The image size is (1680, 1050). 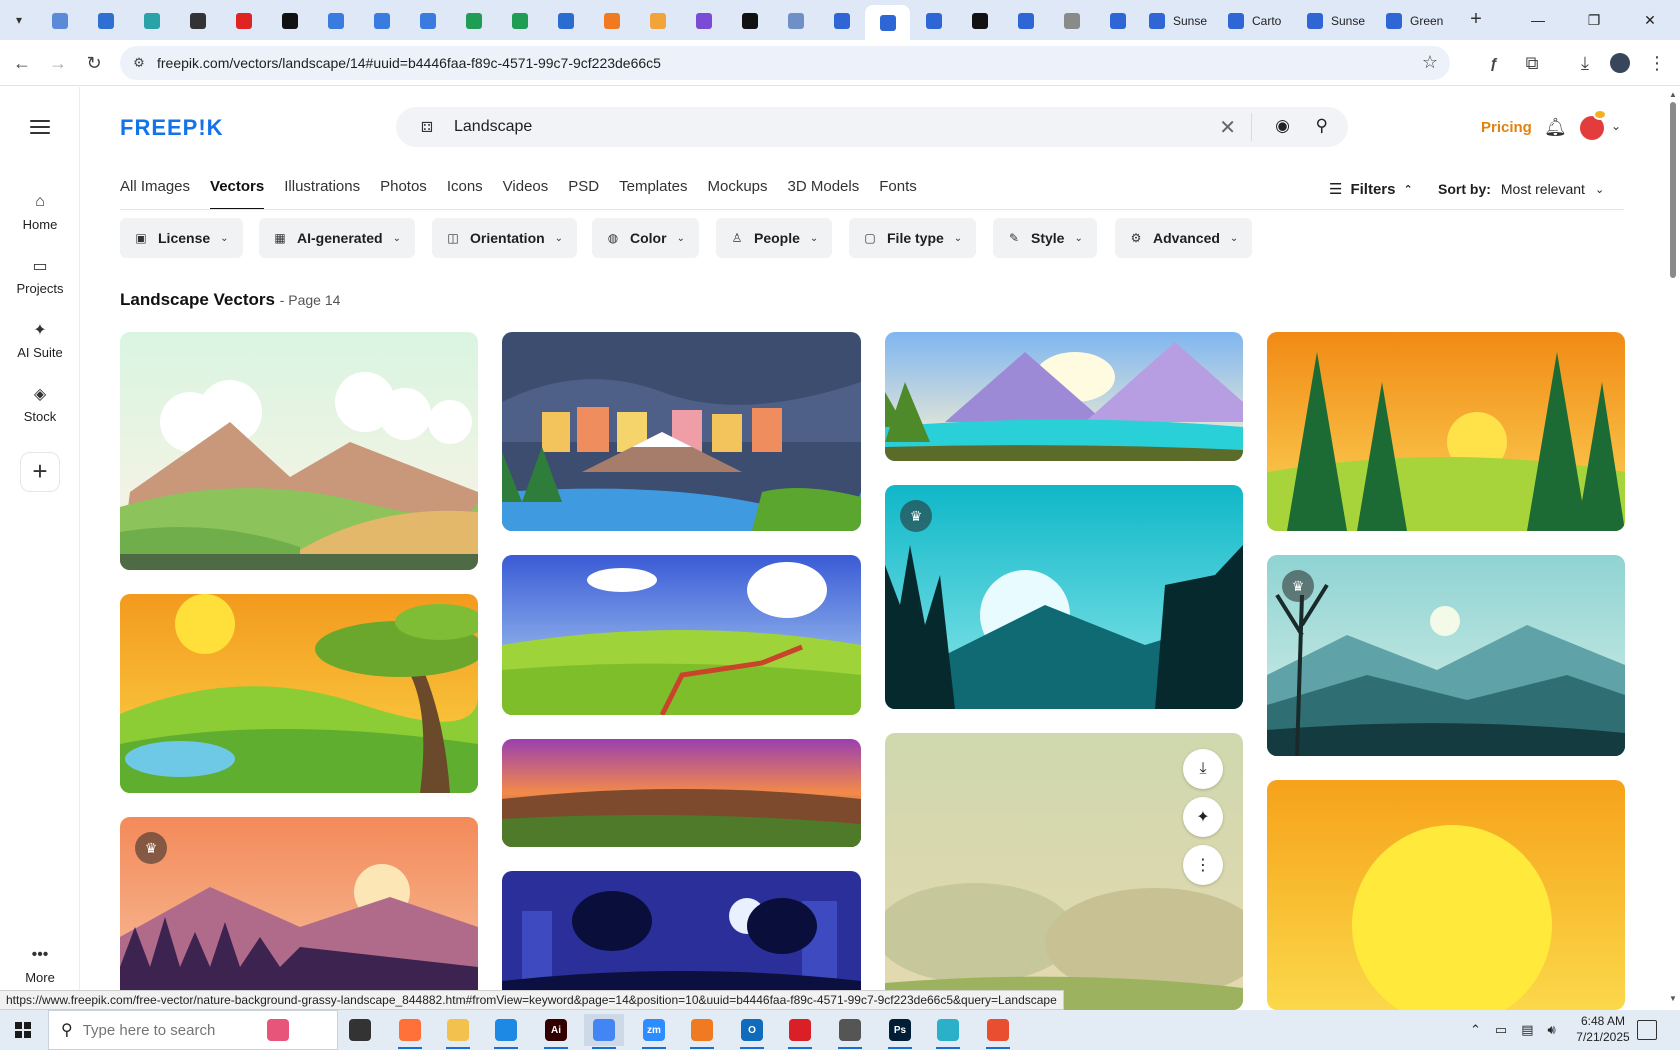 What do you see at coordinates (155, 194) in the screenshot?
I see `tab-all-images: All Images` at bounding box center [155, 194].